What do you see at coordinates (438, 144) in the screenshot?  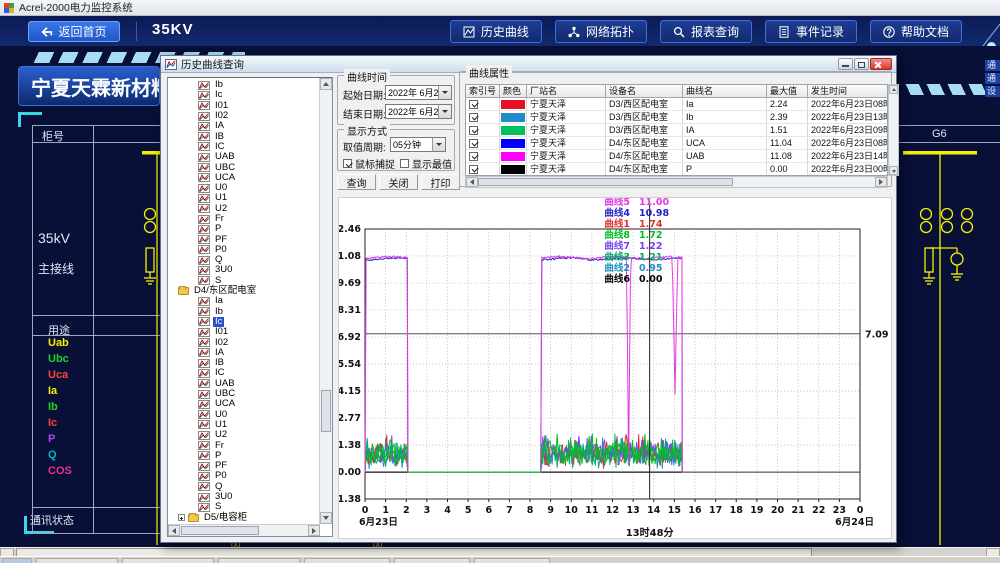 I see `dropdown-arrow-icon` at bounding box center [438, 144].